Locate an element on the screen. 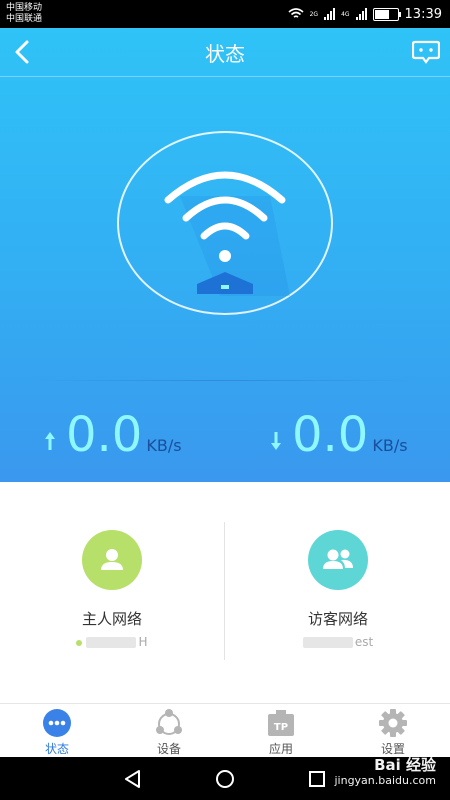  tab-status: 状态 is located at coordinates (57, 732).